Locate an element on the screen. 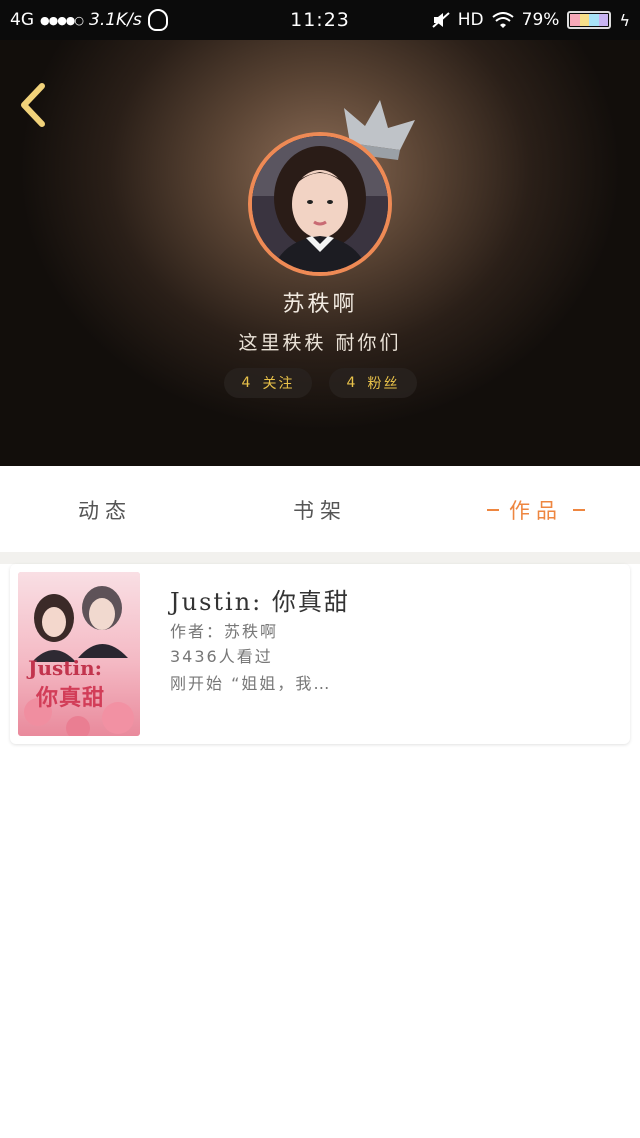 This screenshot has width=640, height=1138. fans-count-button: 4 粉丝 is located at coordinates (373, 383).